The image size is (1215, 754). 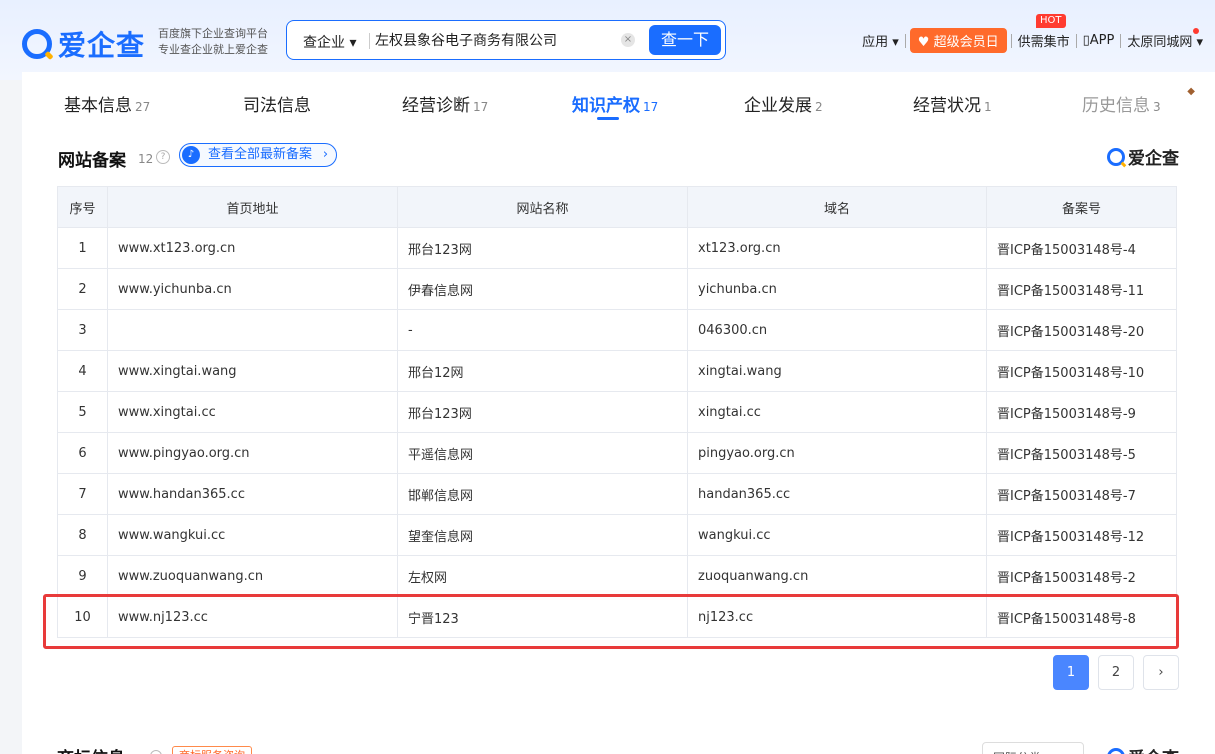 I want to click on tagline: 百度旗下企业查询平台 专业查企业就上爱企查, so click(x=213, y=42).